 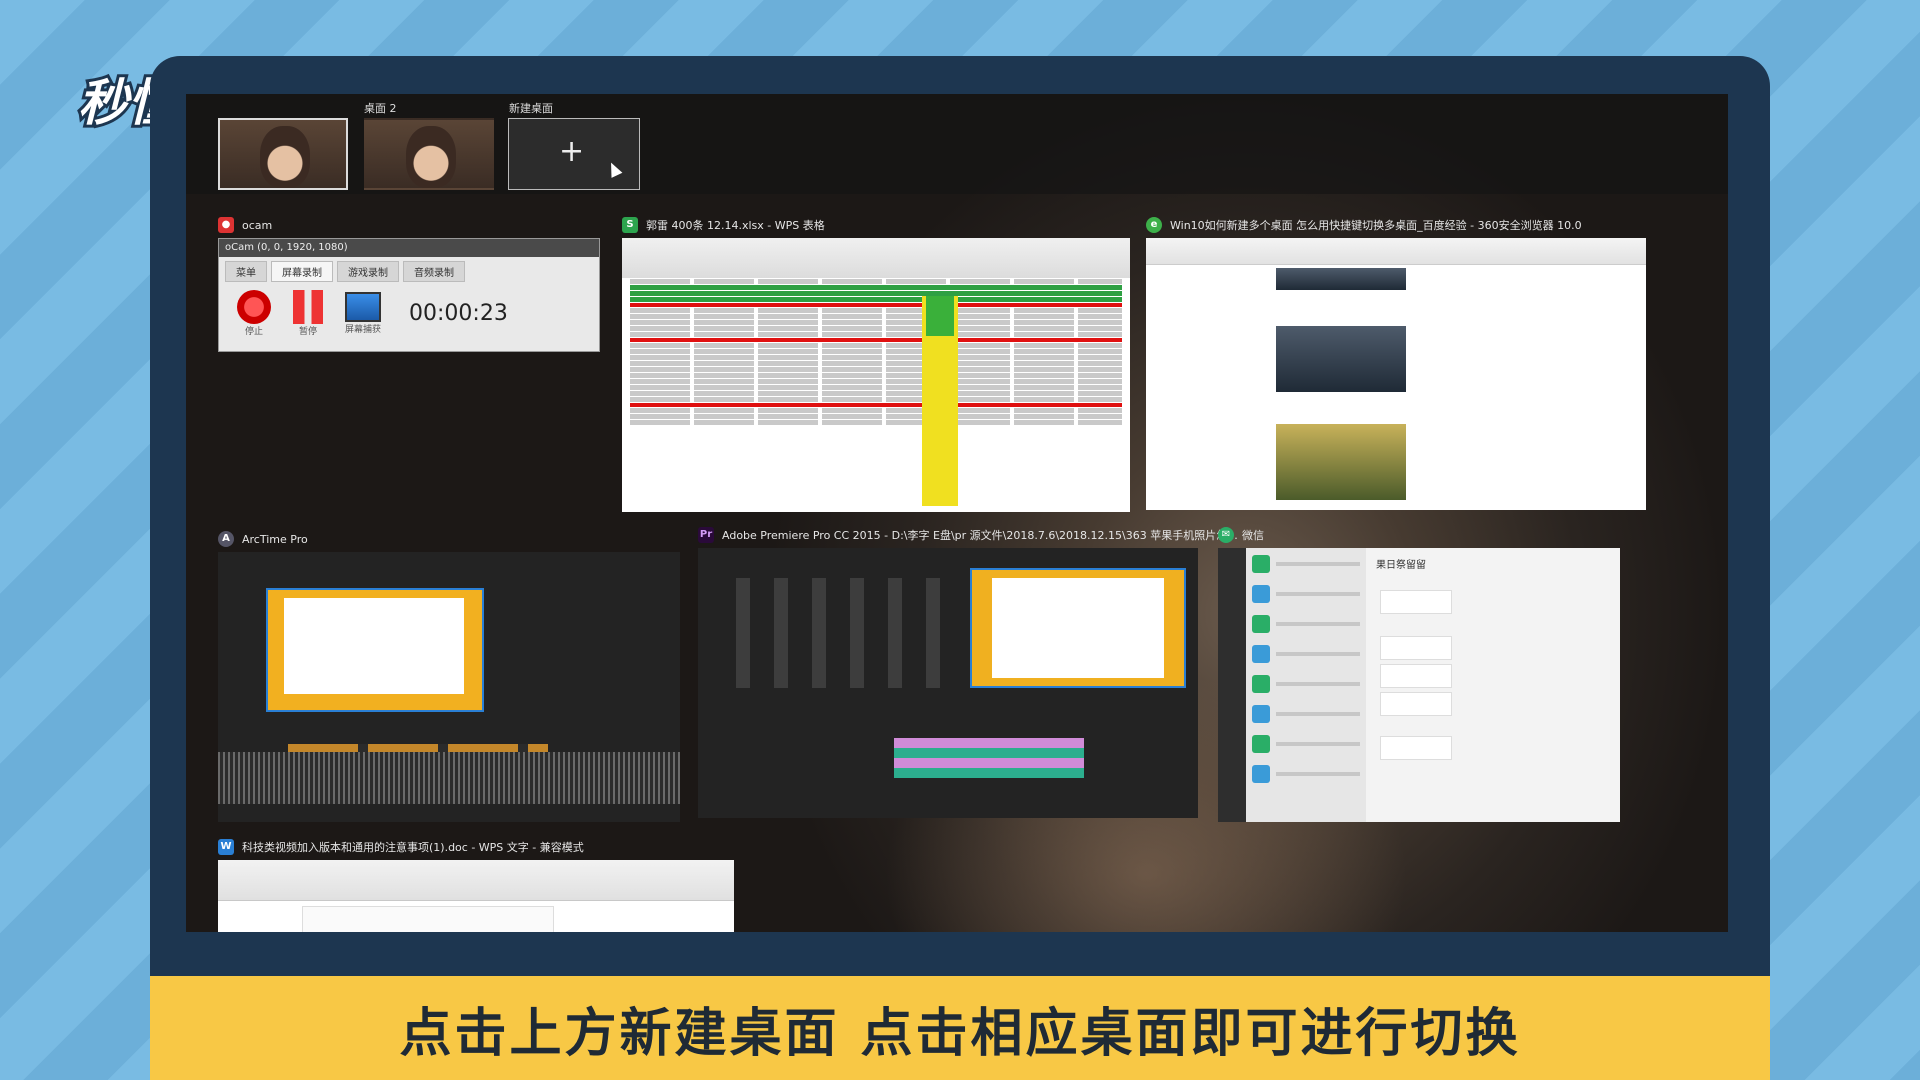 I want to click on subtitle-bar: 点击上方新建桌面 点击相应桌面即可进行切换, so click(x=960, y=1028).